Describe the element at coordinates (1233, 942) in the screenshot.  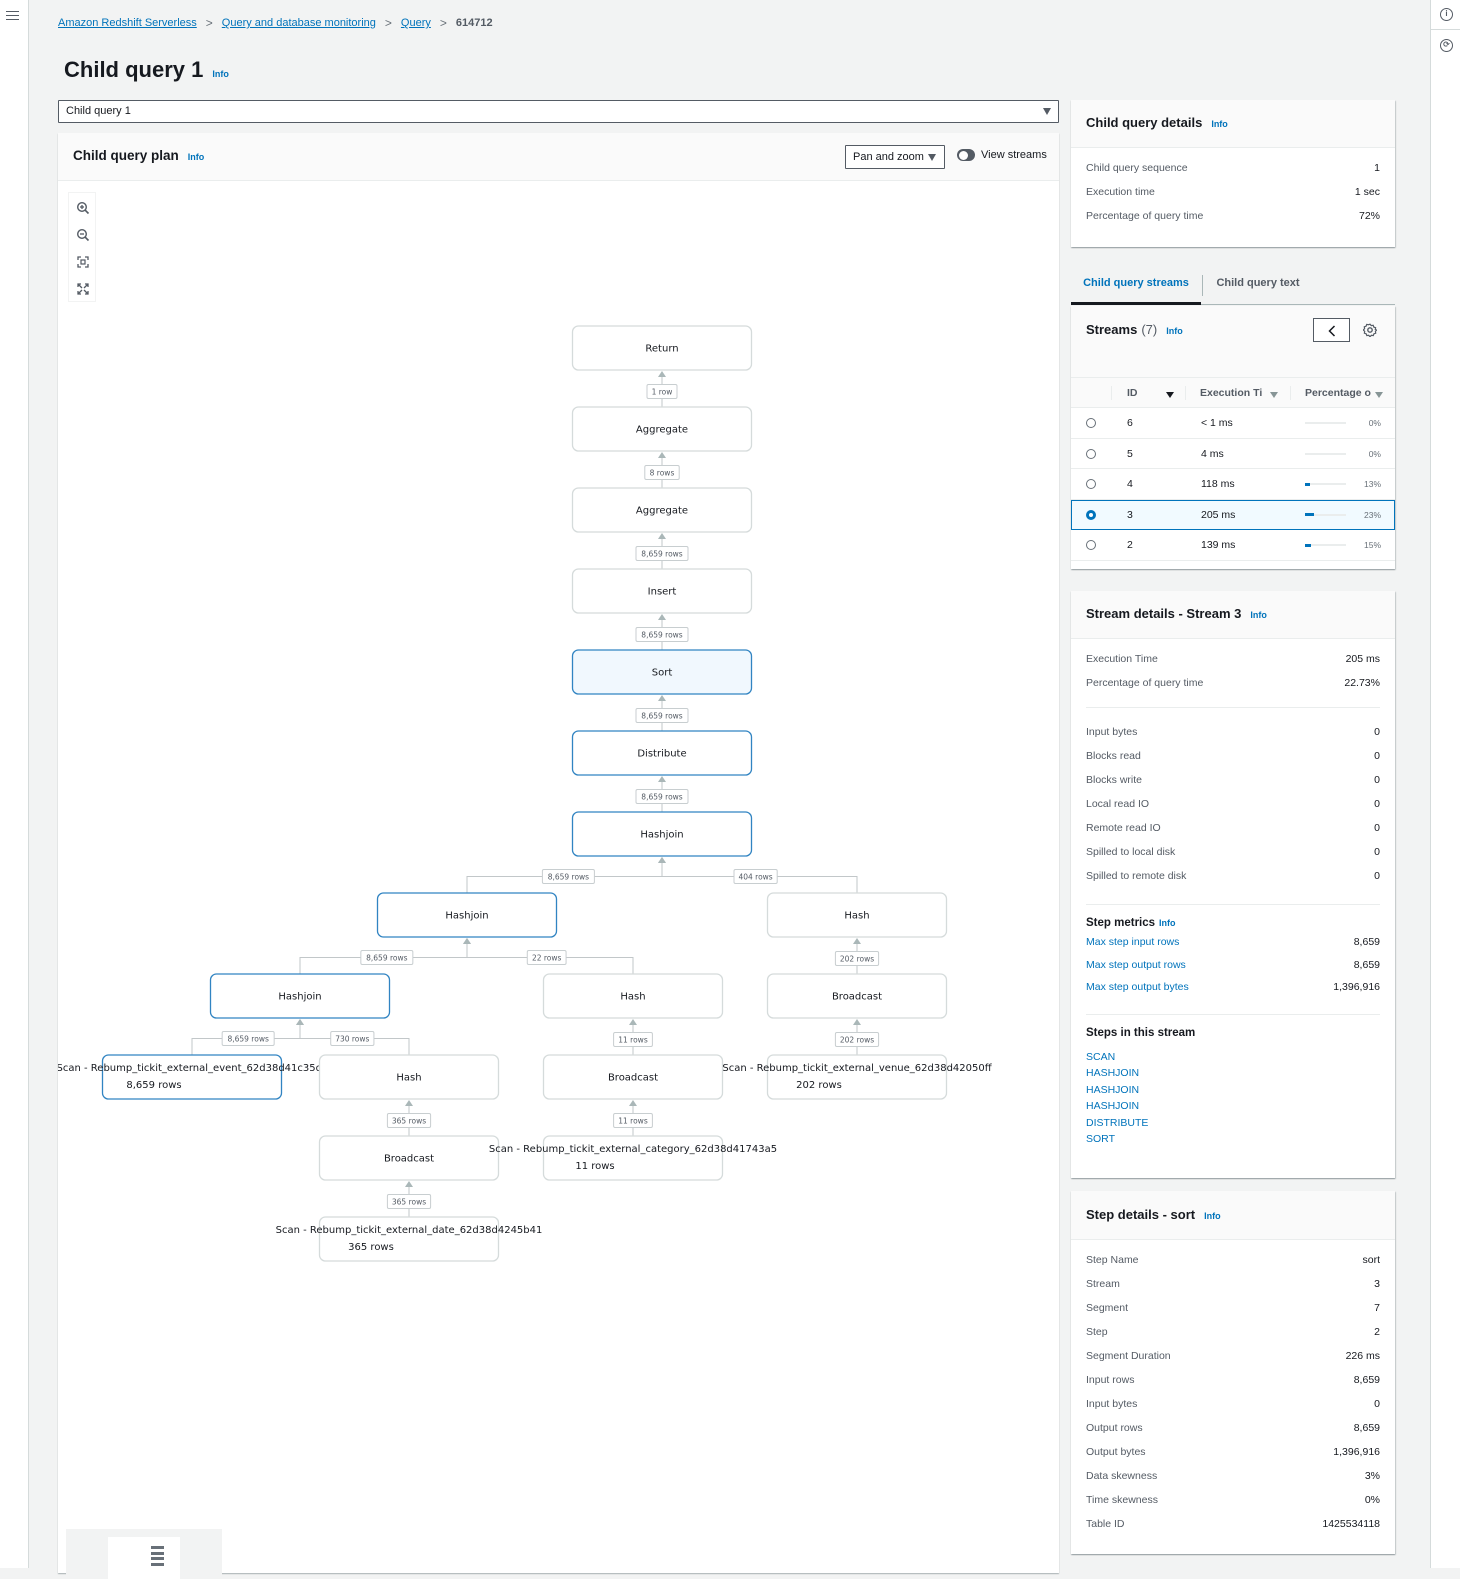
I see `detail-row: Max step input rows 8,659` at that location.